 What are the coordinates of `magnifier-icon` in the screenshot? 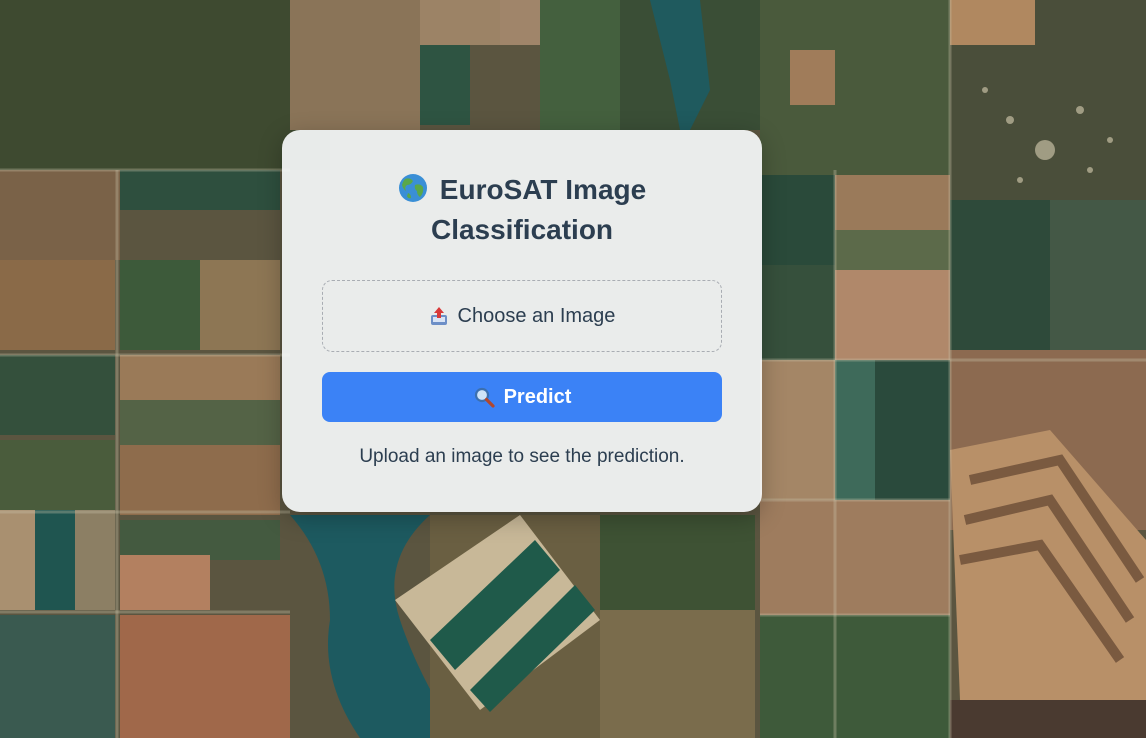 It's located at (484, 397).